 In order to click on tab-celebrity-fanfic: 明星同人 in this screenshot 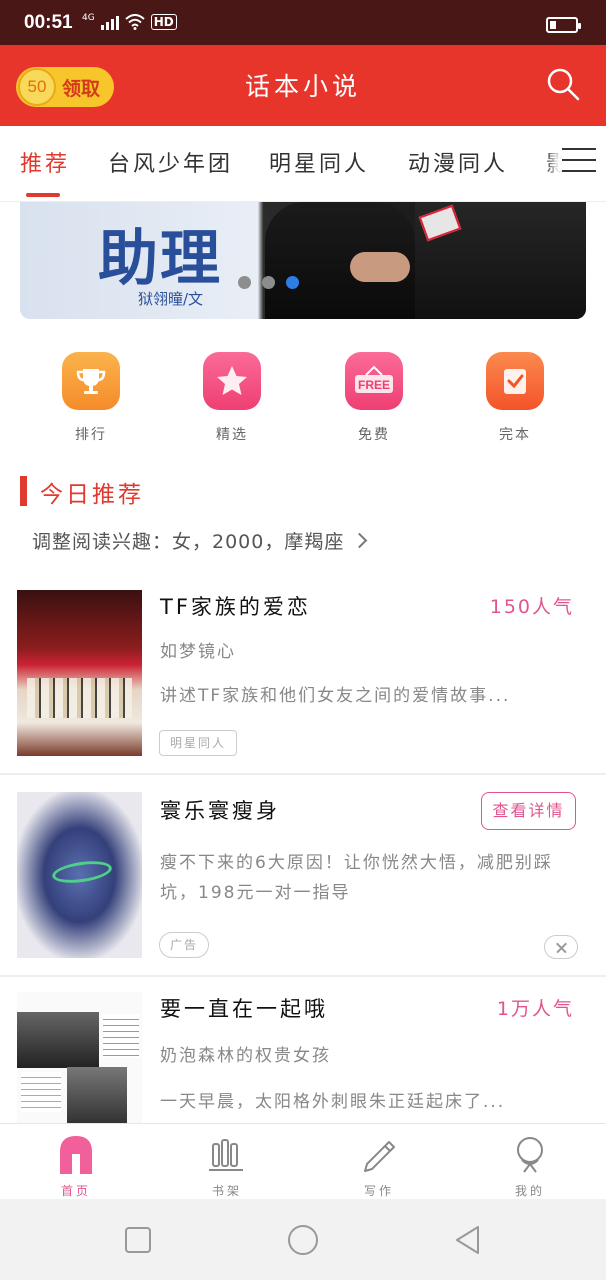, I will do `click(319, 162)`.